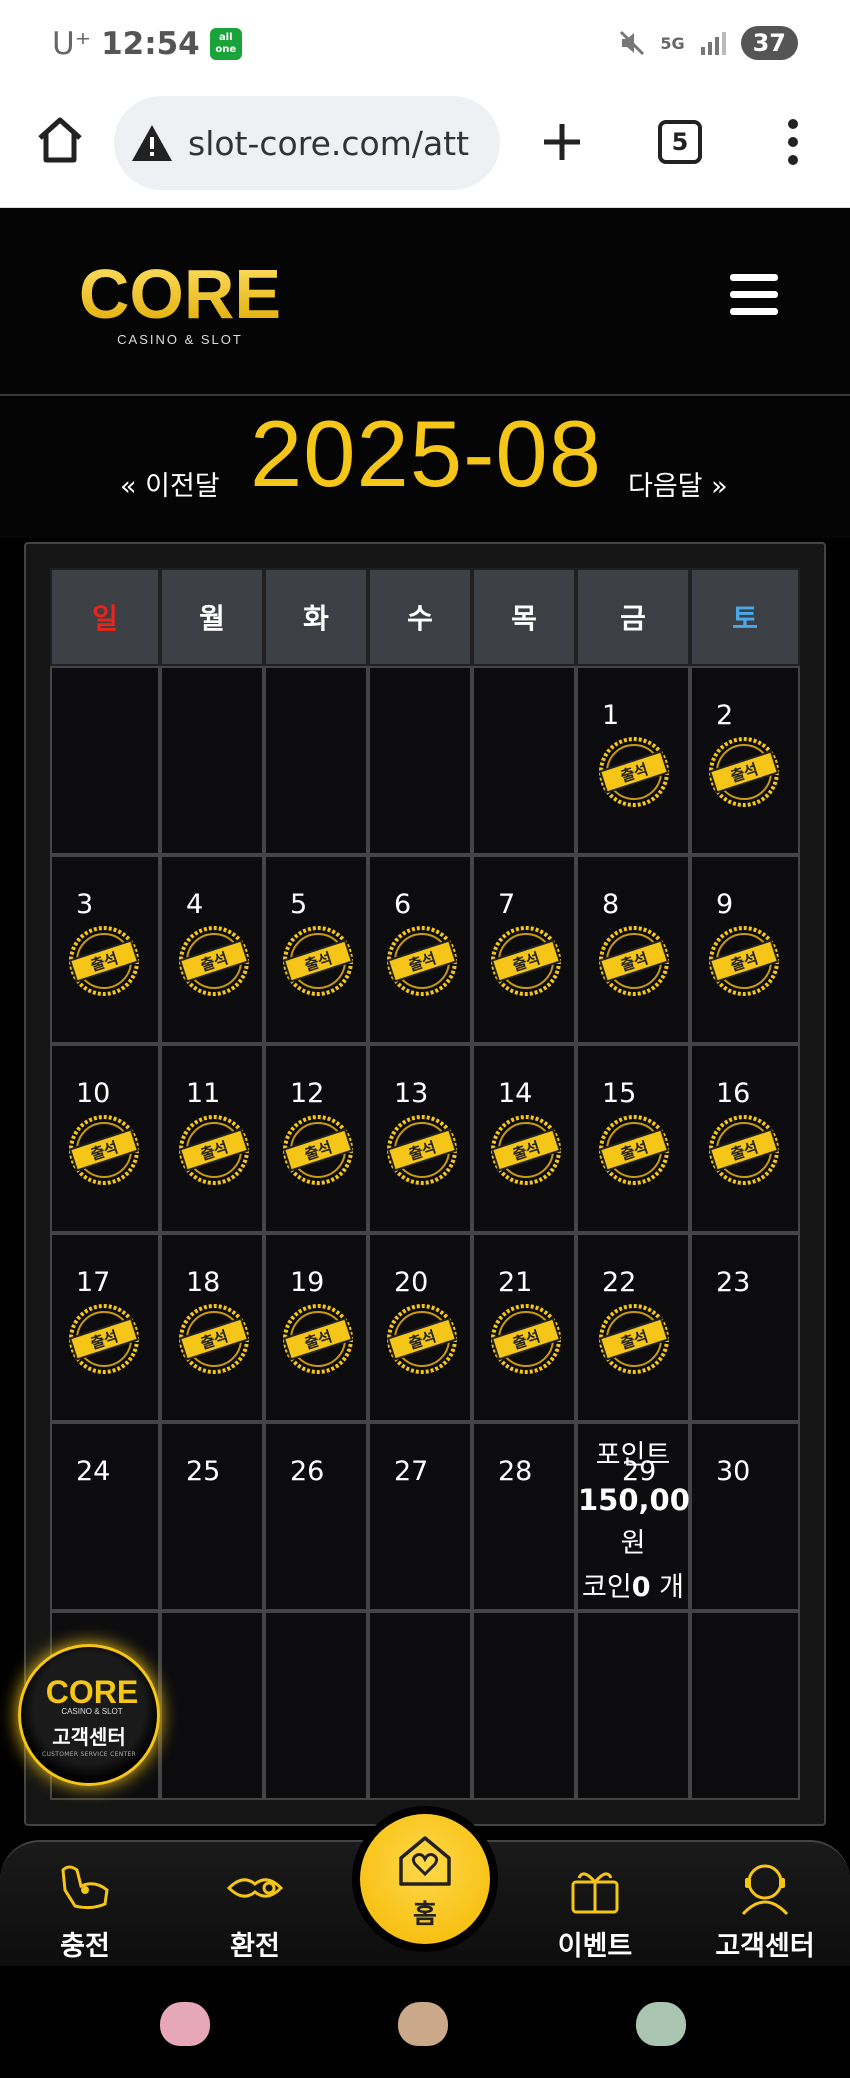  I want to click on calendar-cell-day-17: 17 출석, so click(105, 1327).